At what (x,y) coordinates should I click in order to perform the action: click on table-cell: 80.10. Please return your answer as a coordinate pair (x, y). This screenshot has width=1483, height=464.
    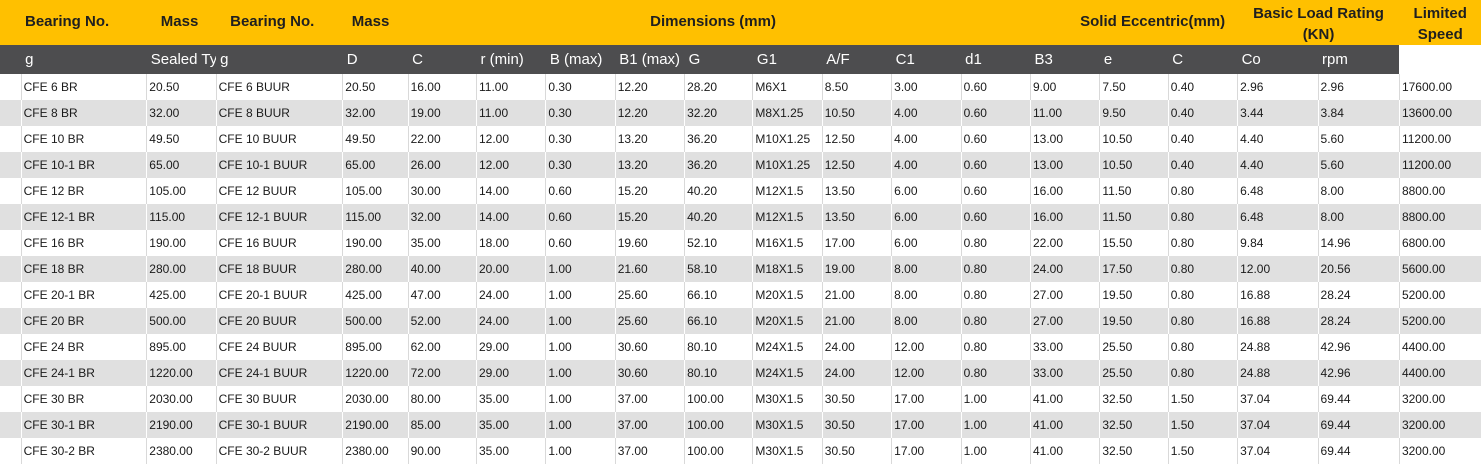
    Looking at the image, I should click on (718, 347).